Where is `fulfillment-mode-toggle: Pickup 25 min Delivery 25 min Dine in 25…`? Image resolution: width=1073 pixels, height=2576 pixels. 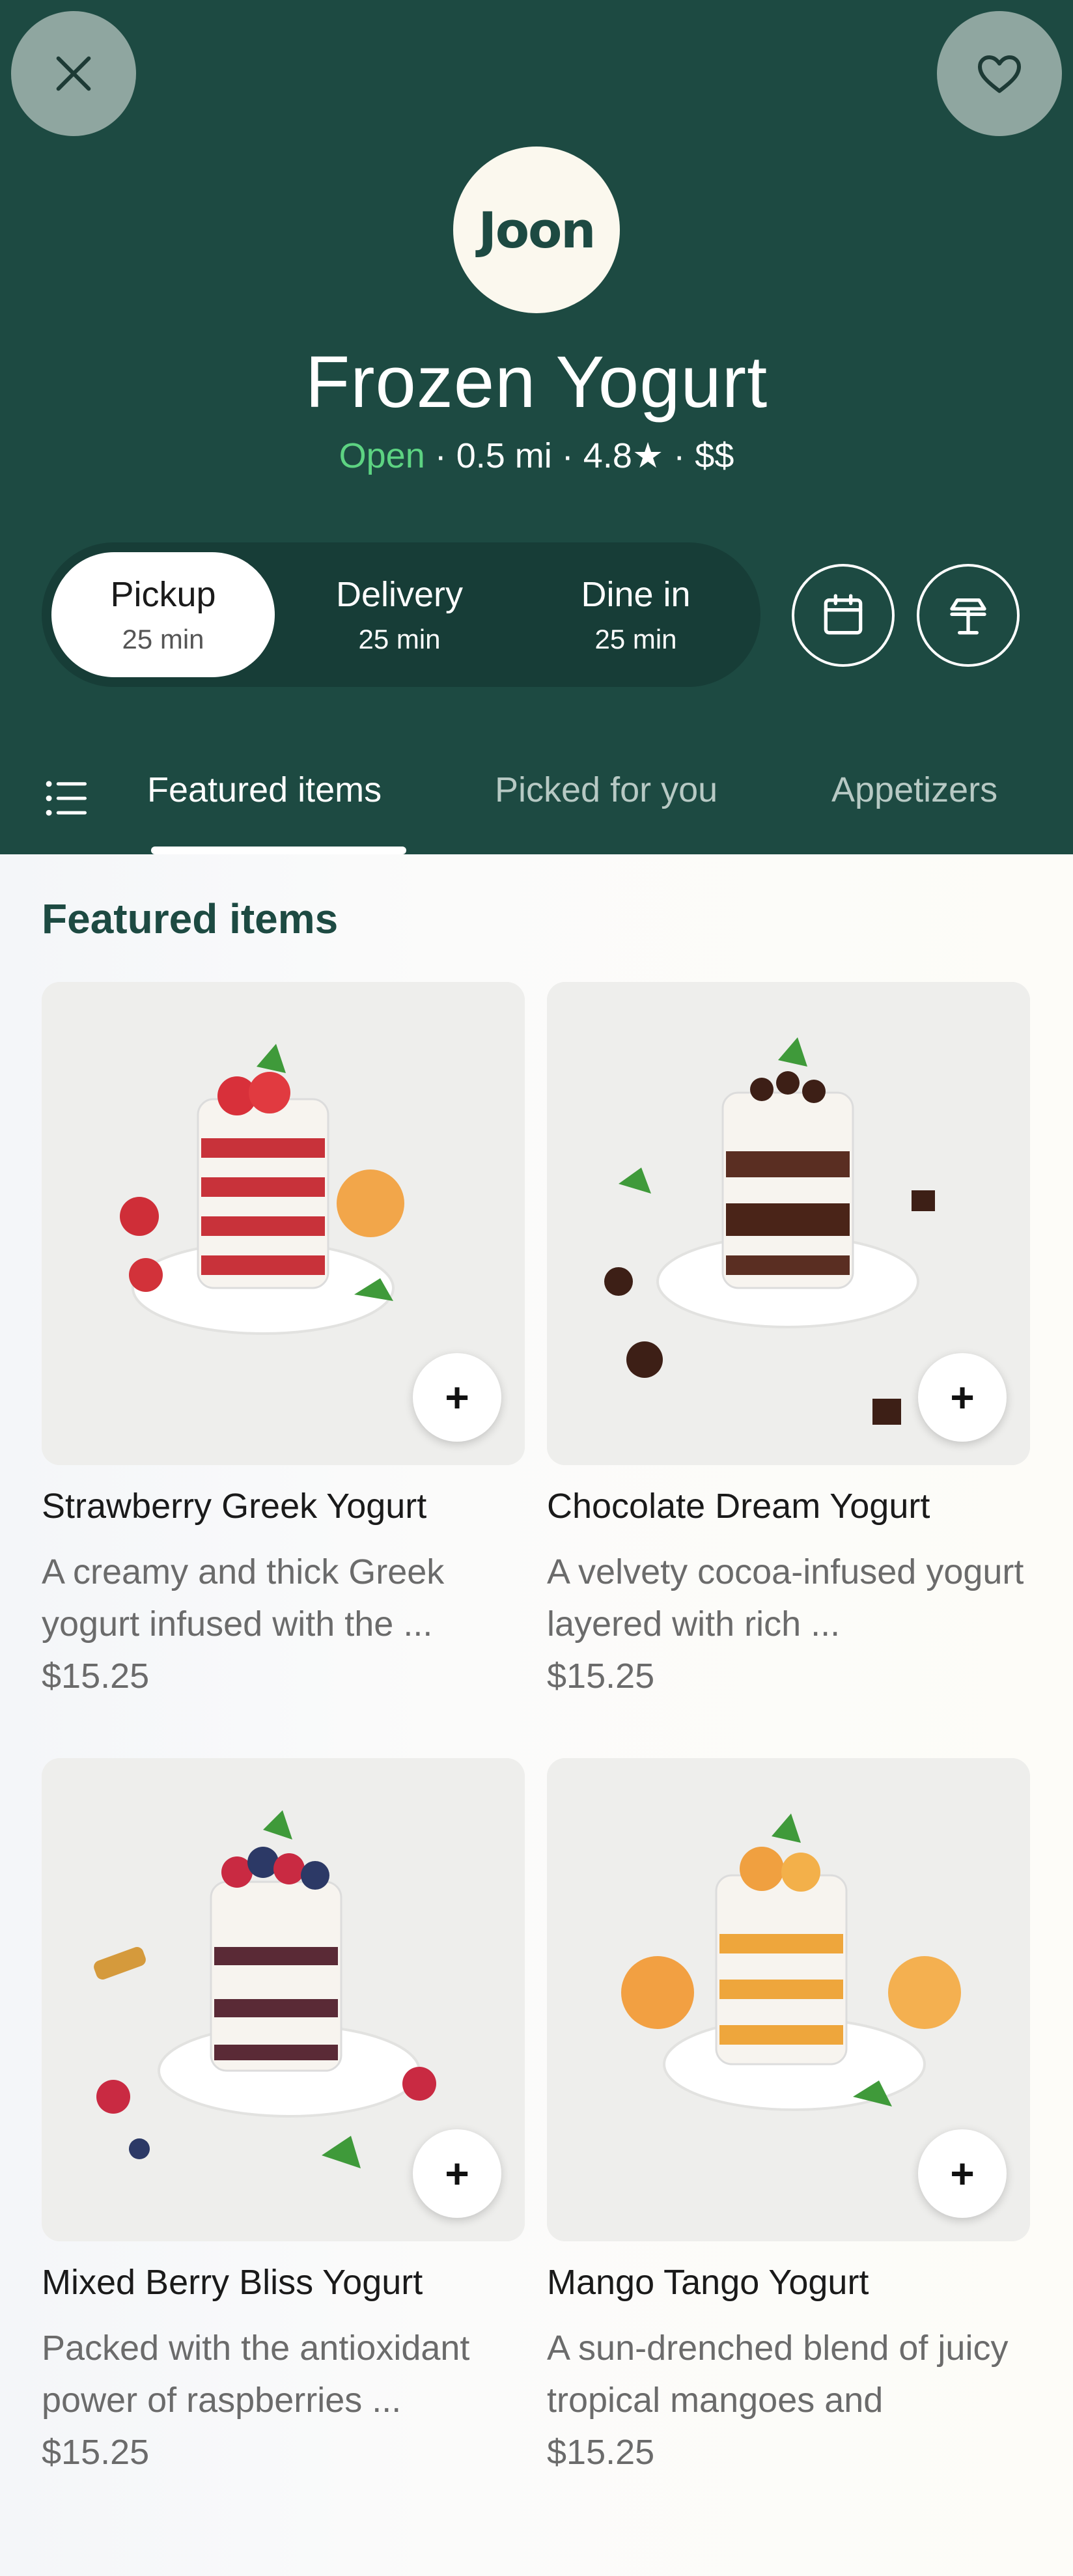
fulfillment-mode-toggle: Pickup 25 min Delivery 25 min Dine in 25… is located at coordinates (401, 615).